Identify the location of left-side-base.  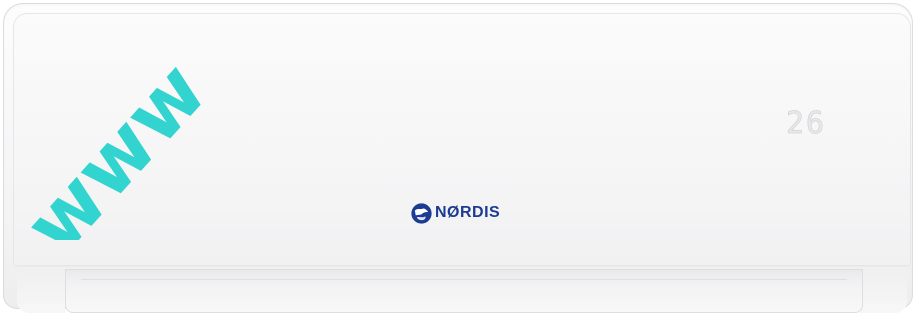
(41, 291).